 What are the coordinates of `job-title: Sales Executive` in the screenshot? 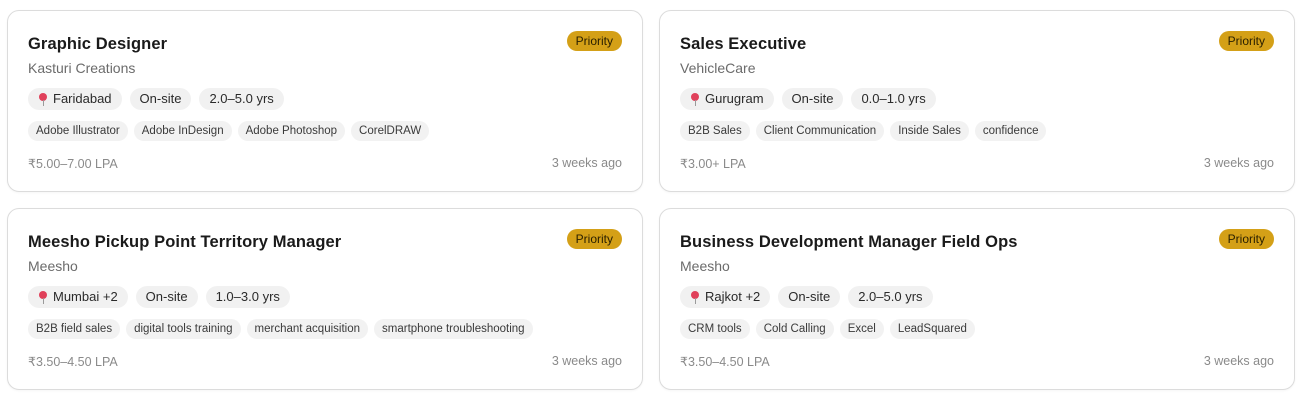 It's located at (743, 44).